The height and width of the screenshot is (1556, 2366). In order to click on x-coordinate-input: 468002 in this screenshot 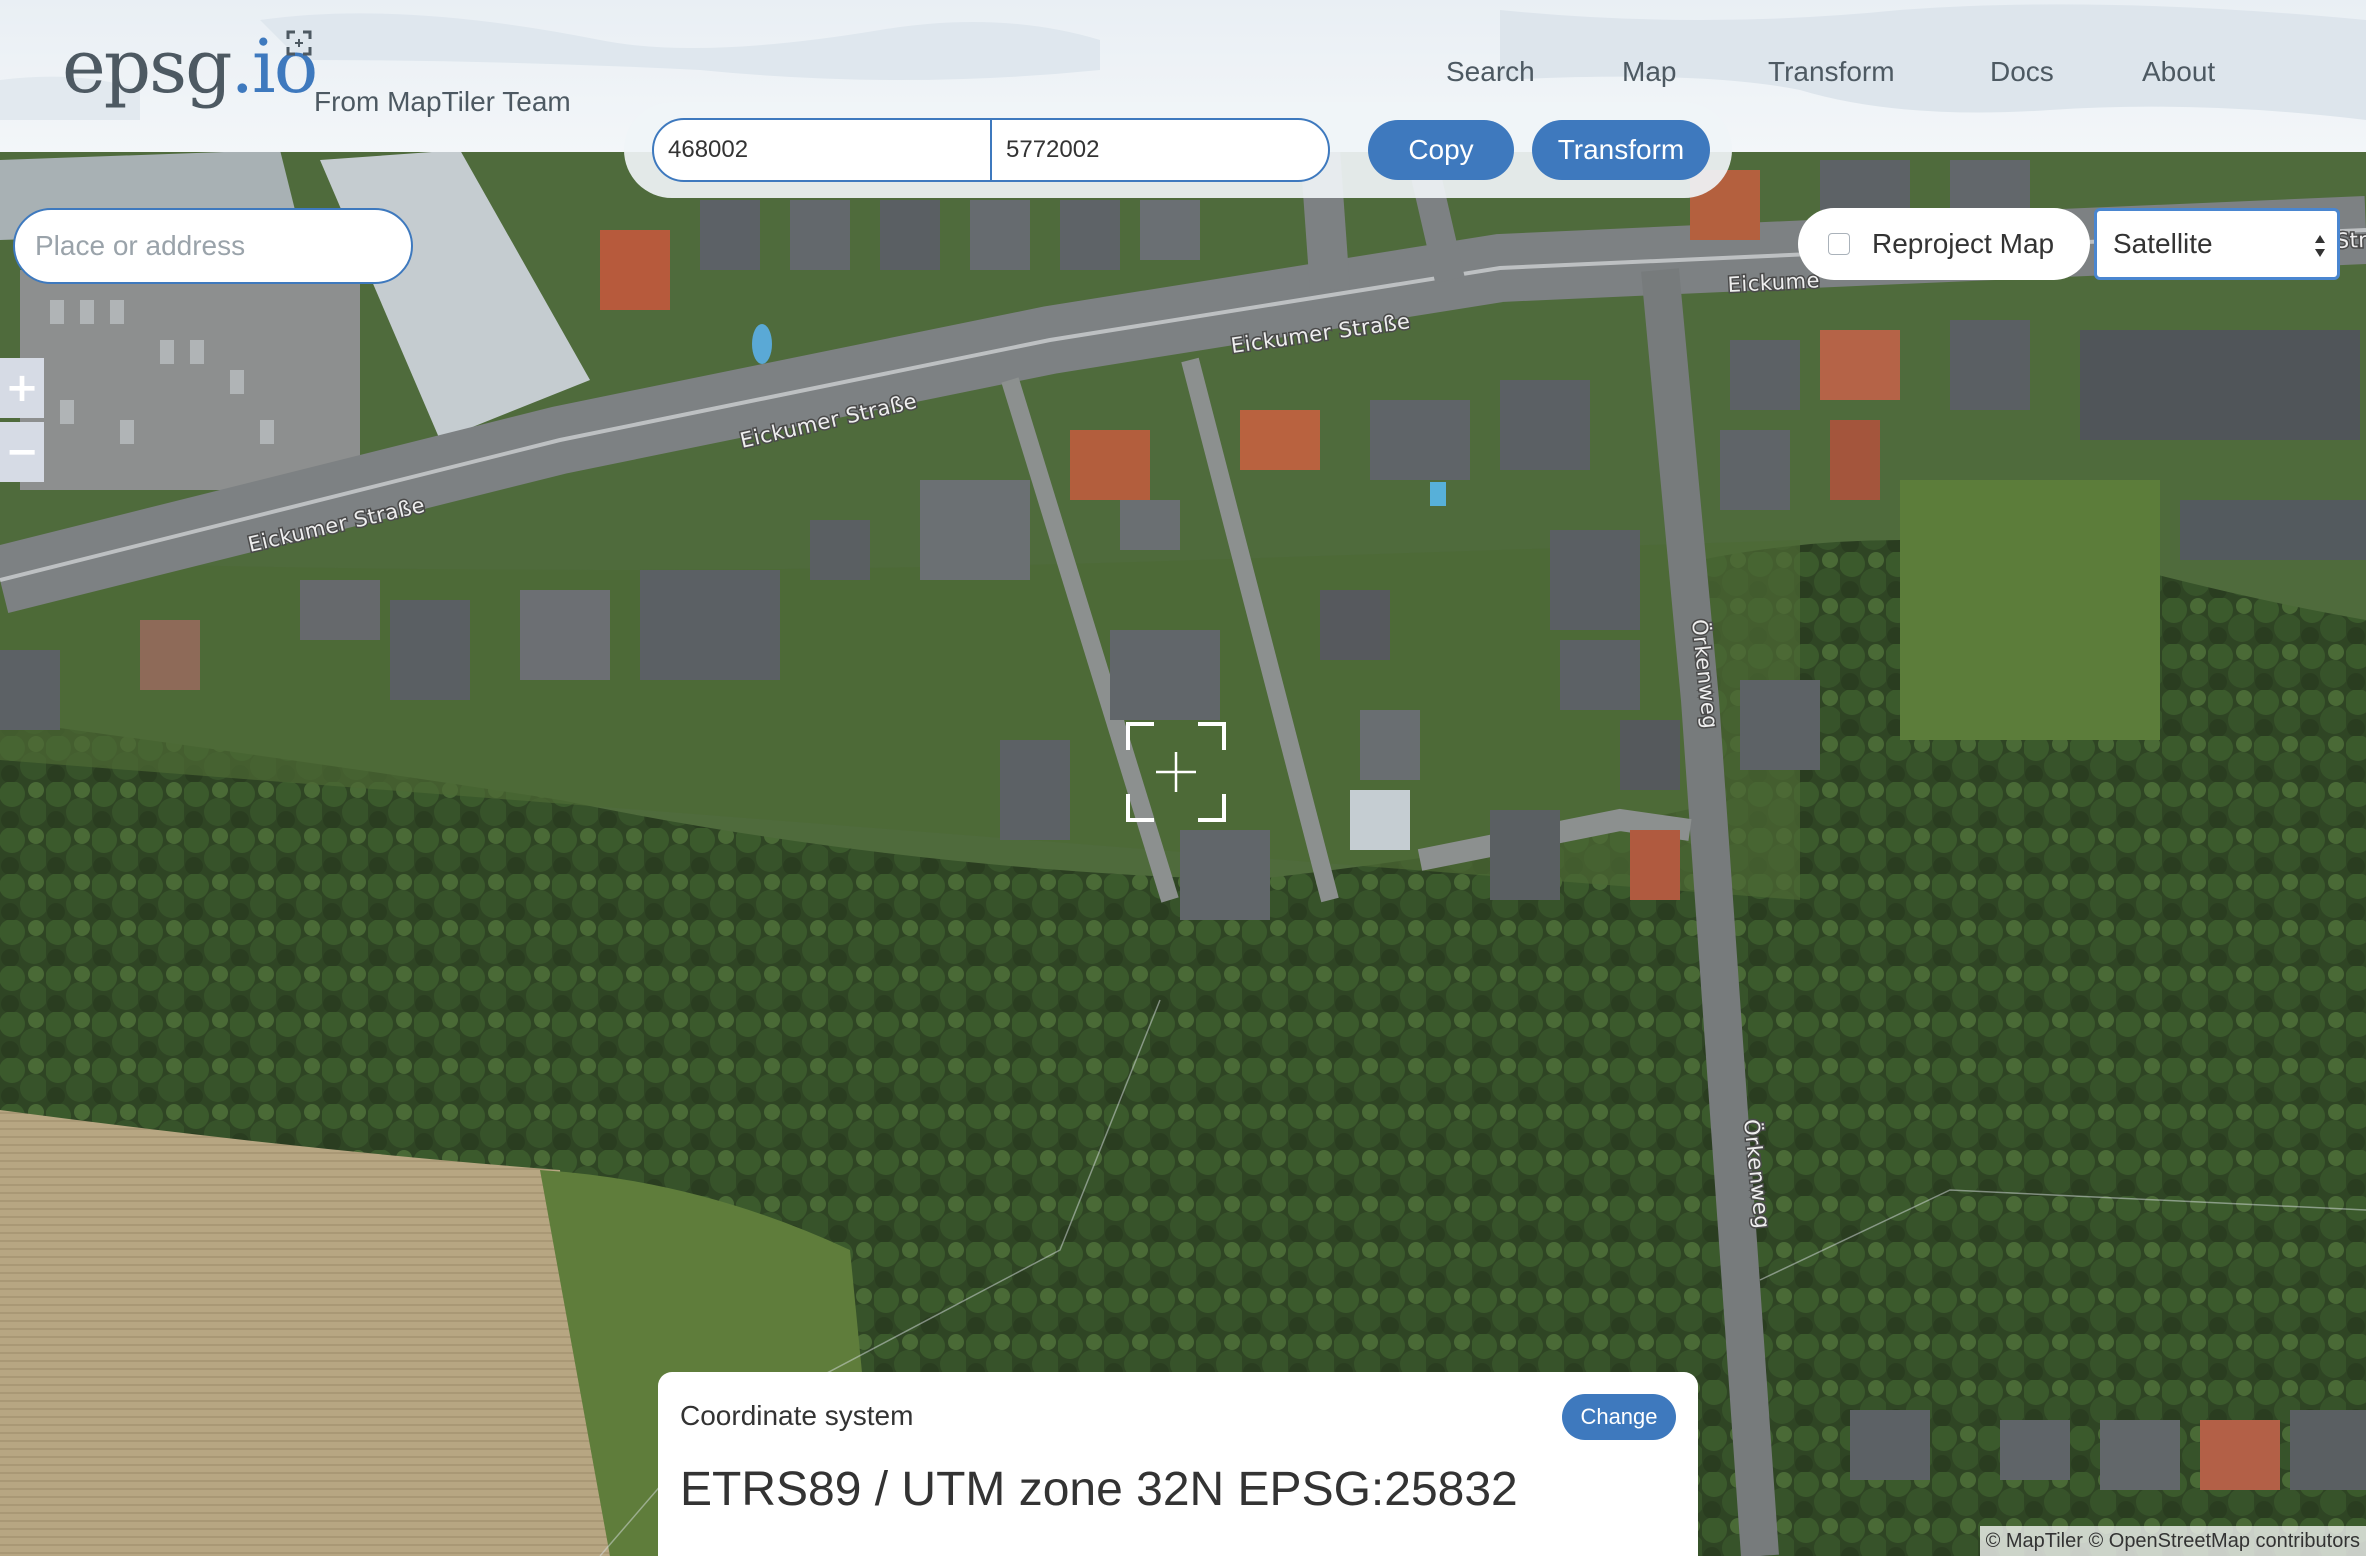, I will do `click(822, 150)`.